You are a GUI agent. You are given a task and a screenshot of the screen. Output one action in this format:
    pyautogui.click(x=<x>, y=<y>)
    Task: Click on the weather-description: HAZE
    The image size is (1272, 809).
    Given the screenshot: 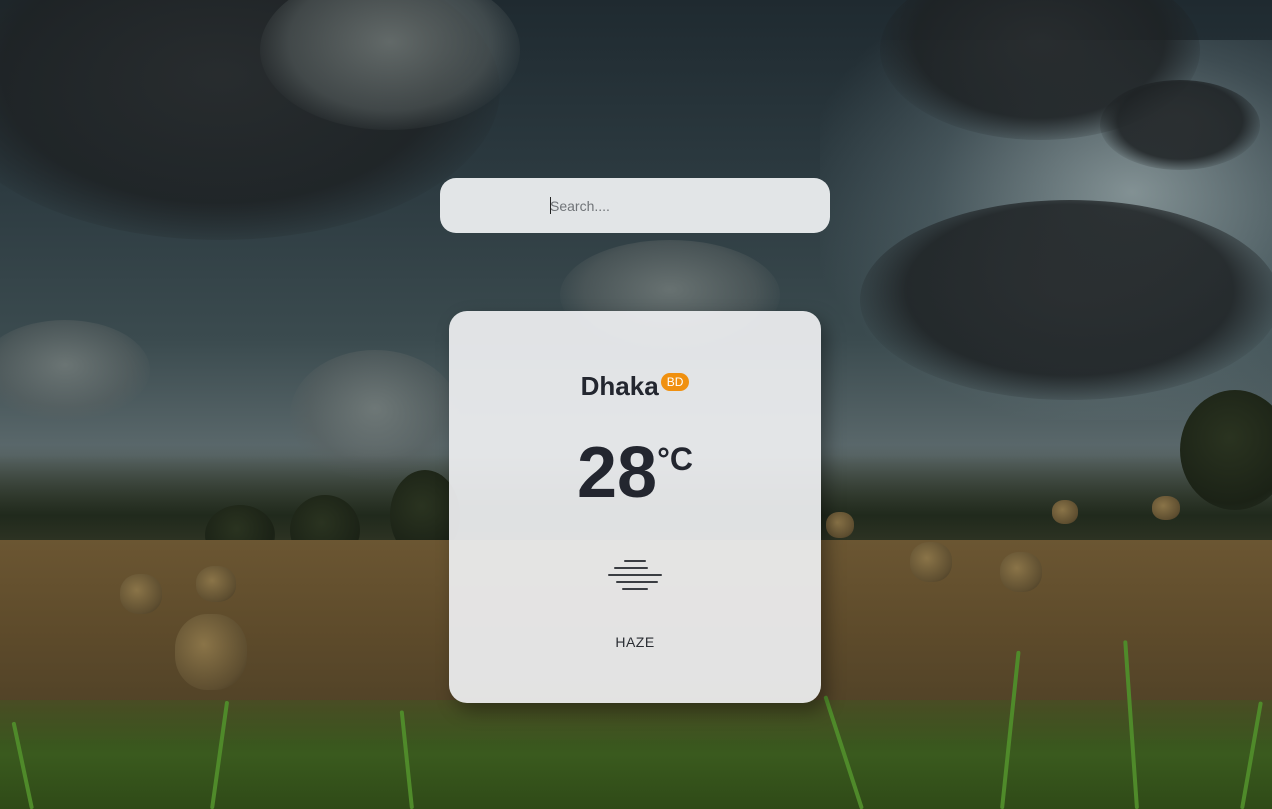 What is the action you would take?
    pyautogui.click(x=635, y=642)
    